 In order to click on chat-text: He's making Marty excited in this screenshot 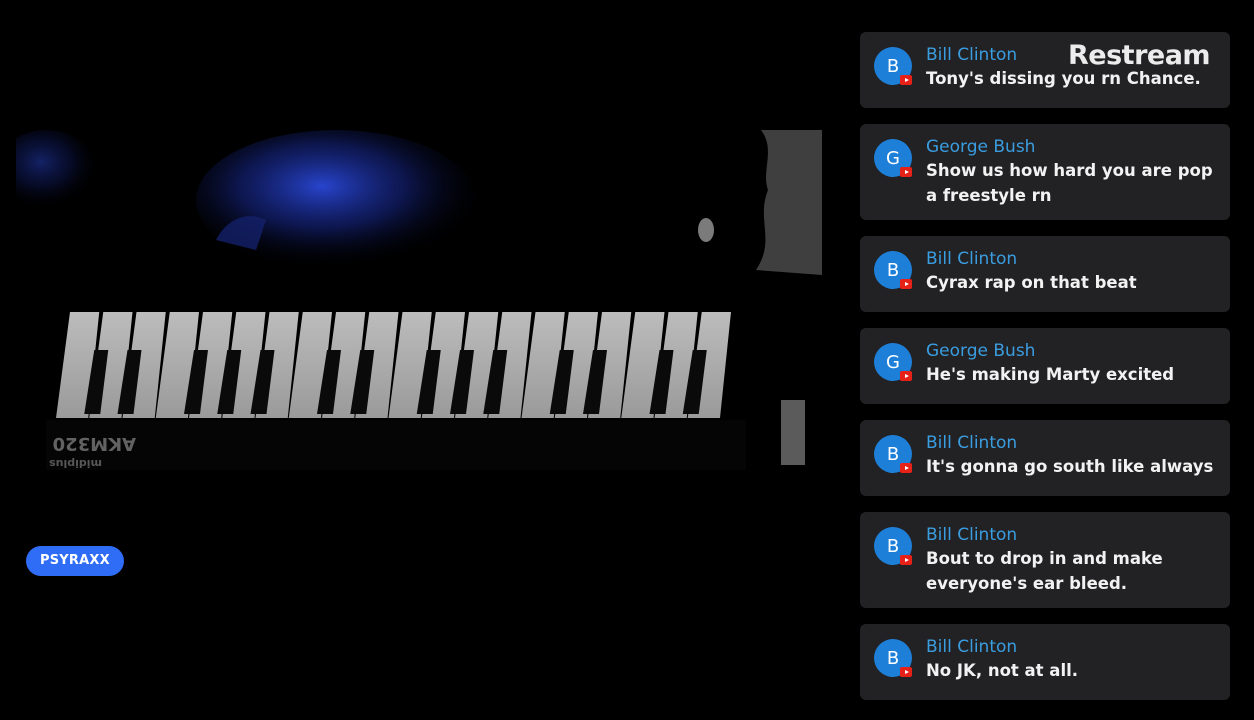, I will do `click(1050, 374)`.